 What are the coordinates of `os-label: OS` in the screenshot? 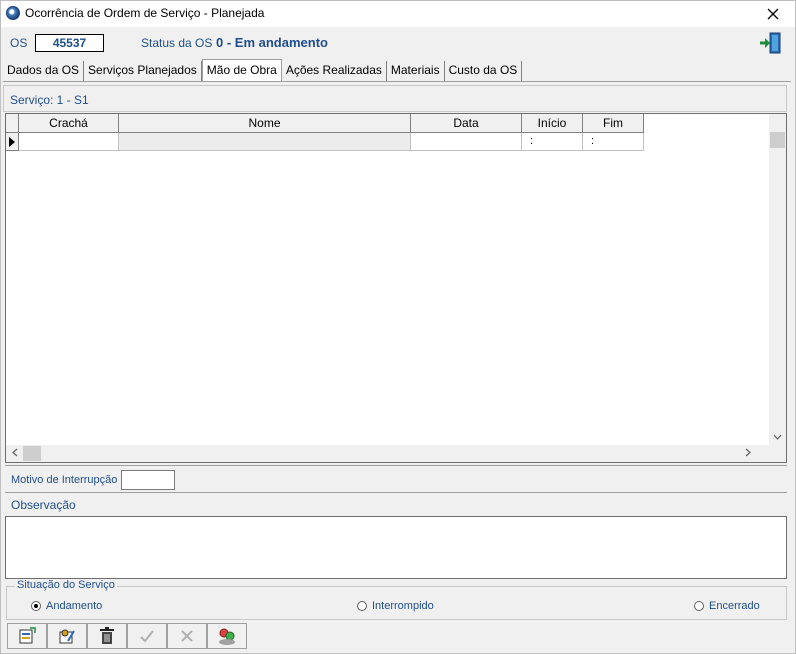 It's located at (19, 43).